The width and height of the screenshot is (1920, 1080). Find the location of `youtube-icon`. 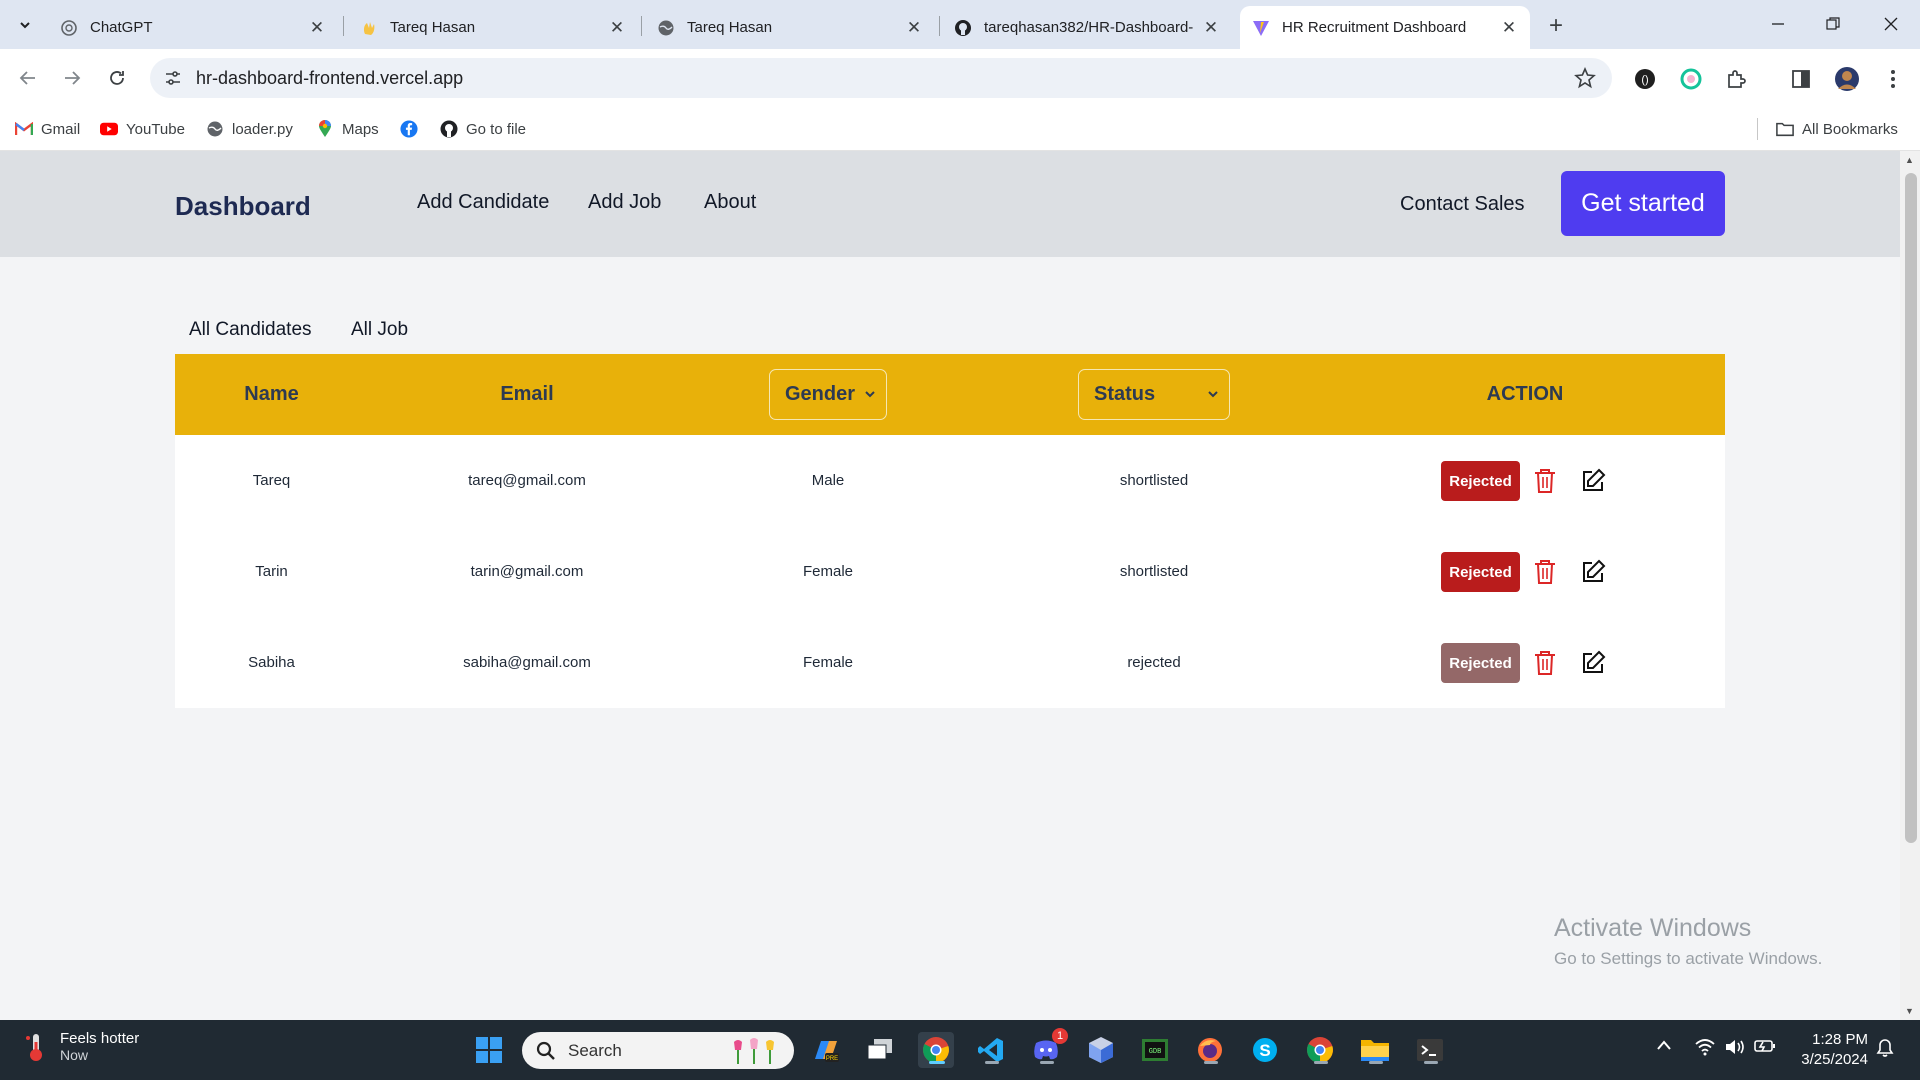

youtube-icon is located at coordinates (109, 129).